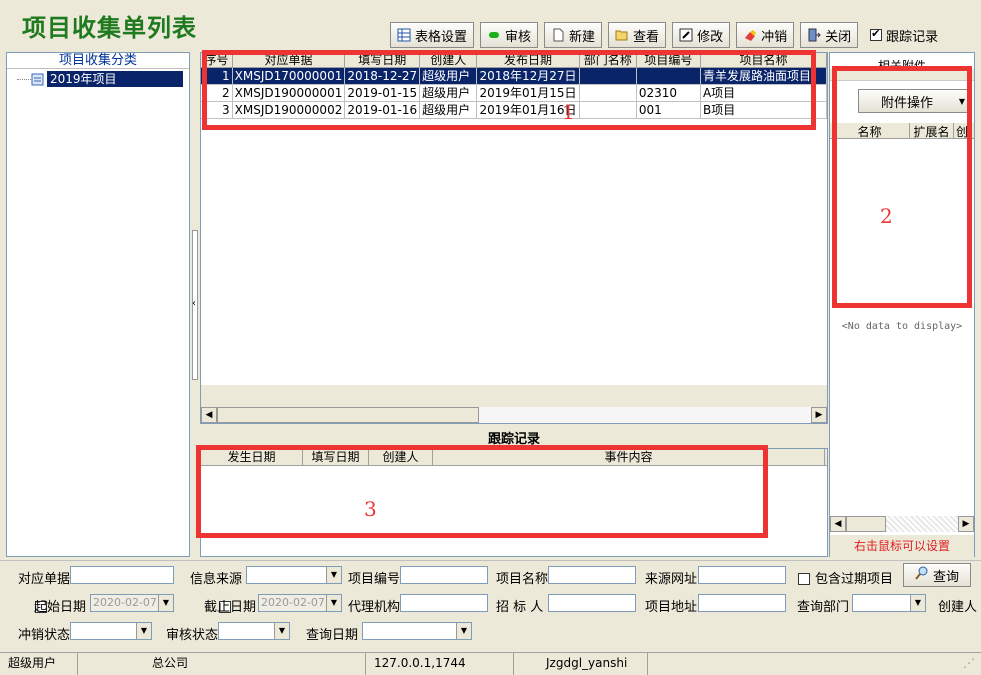  Describe the element at coordinates (44, 579) in the screenshot. I see `doc-label: 对应单据` at that location.